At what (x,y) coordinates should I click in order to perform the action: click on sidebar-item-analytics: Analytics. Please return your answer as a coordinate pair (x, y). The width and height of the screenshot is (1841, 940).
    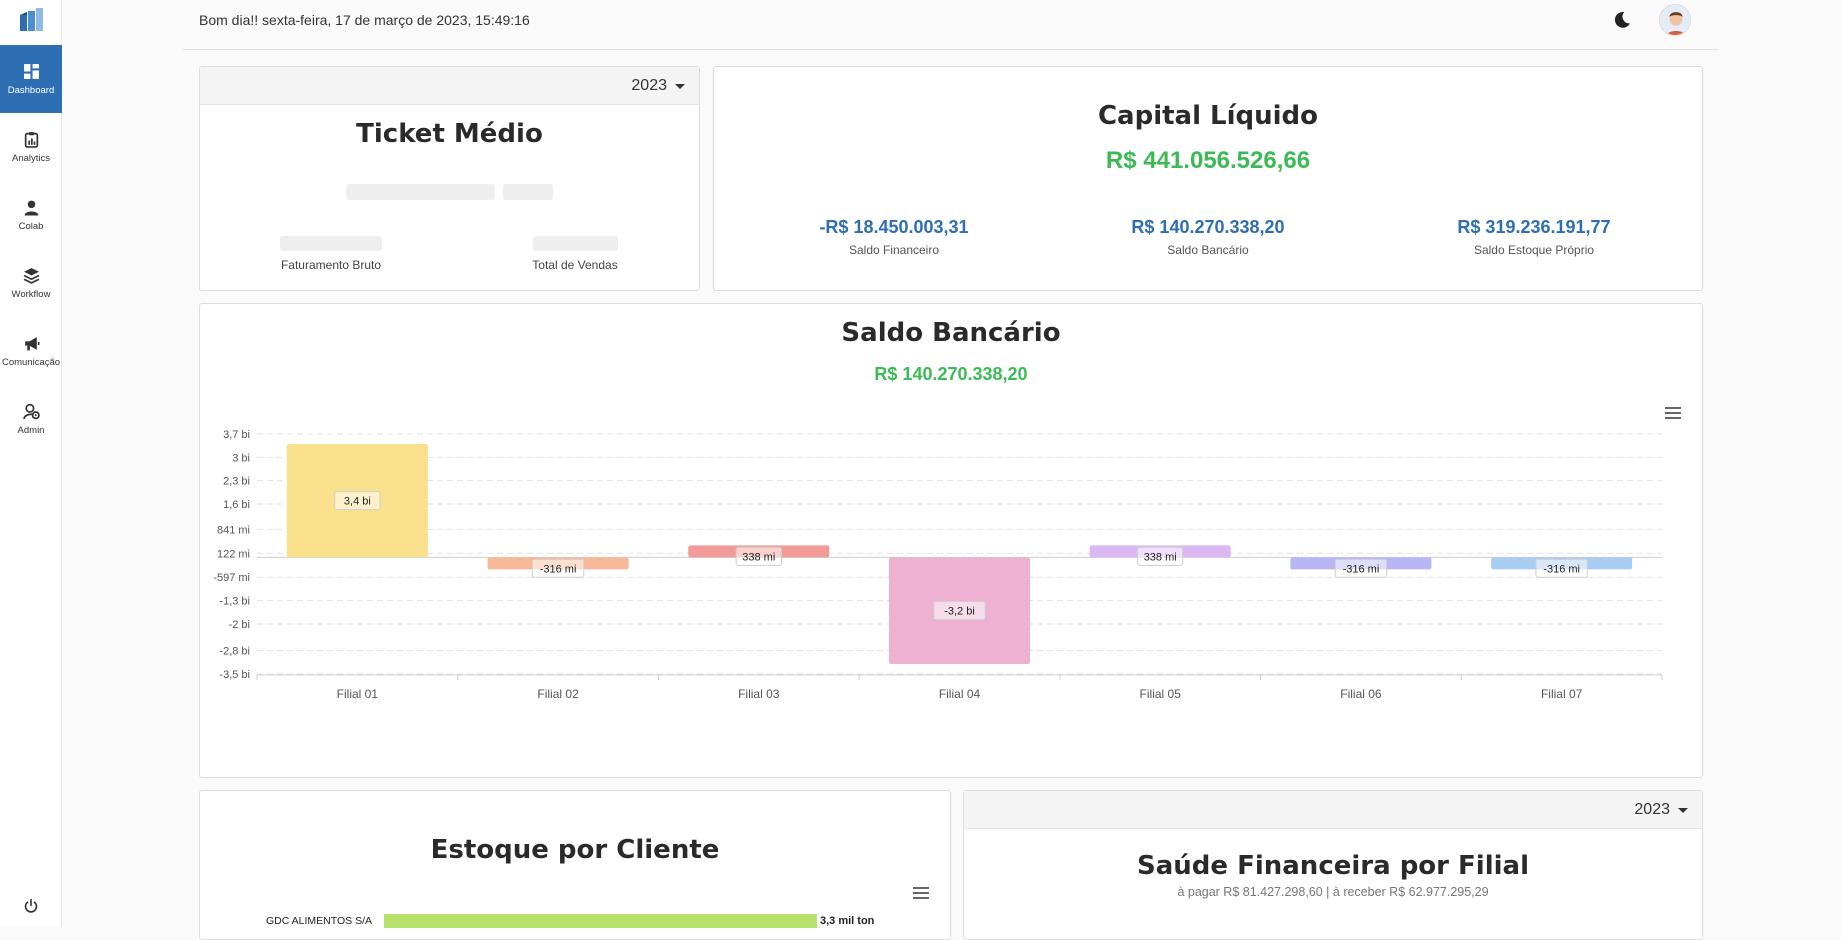
    Looking at the image, I should click on (31, 147).